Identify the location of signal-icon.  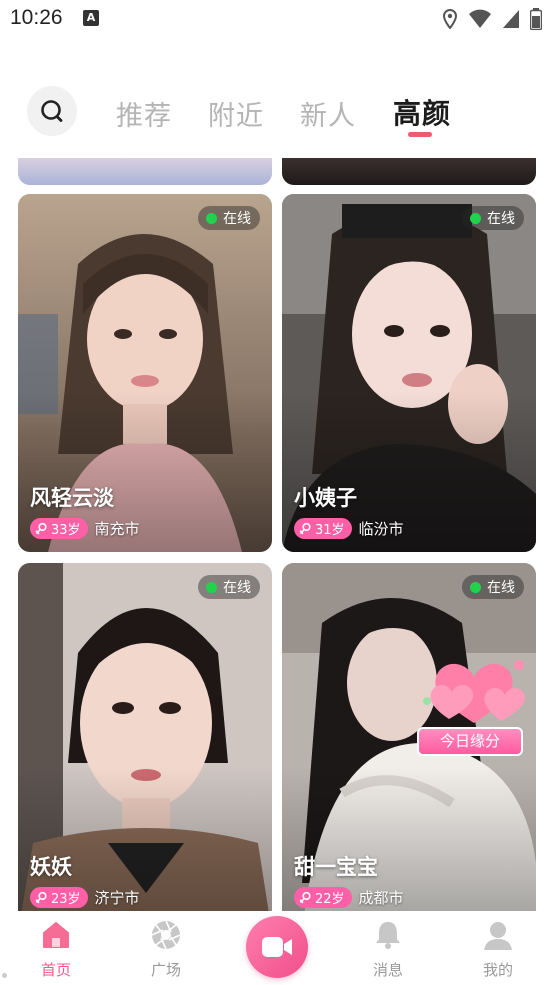
(511, 19).